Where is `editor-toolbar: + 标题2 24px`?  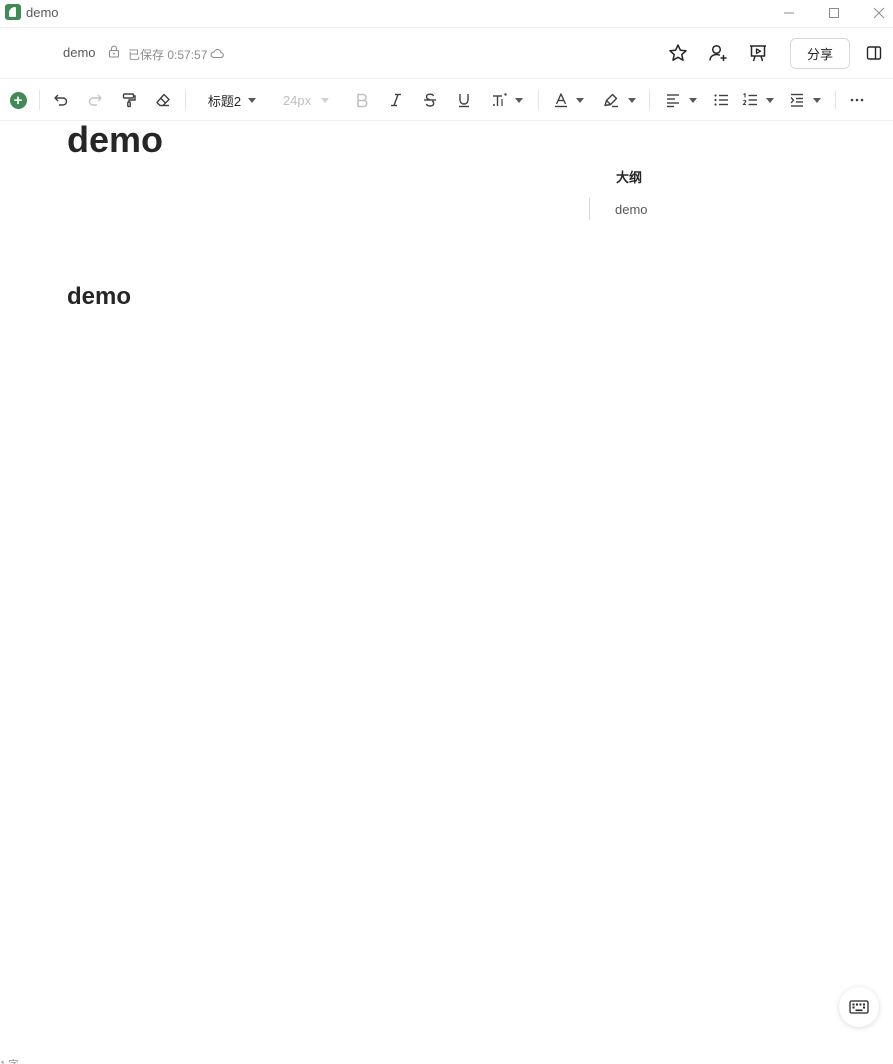 editor-toolbar: + 标题2 24px is located at coordinates (446, 100).